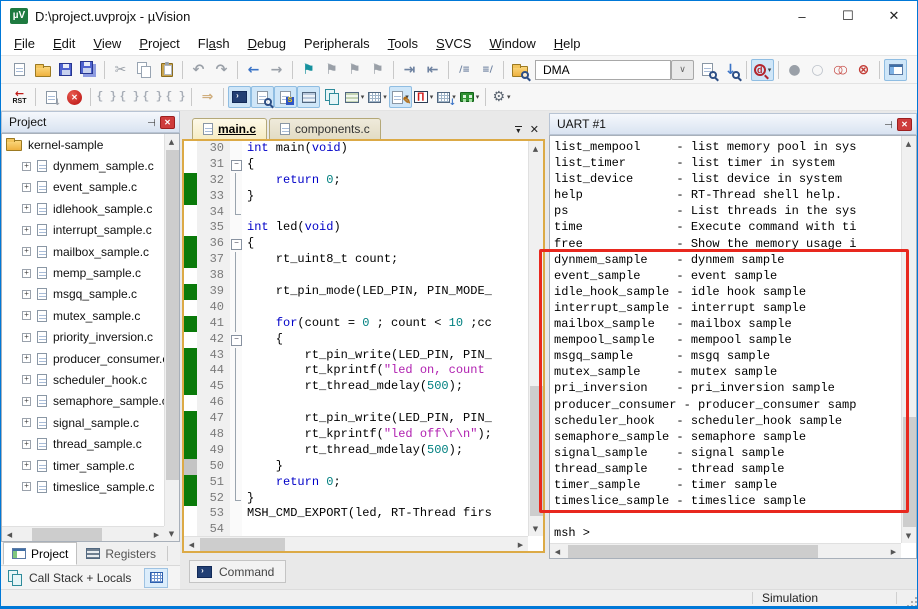 The height and width of the screenshot is (609, 918). What do you see at coordinates (337, 43) in the screenshot?
I see `menu-peripherals: Peripherals` at bounding box center [337, 43].